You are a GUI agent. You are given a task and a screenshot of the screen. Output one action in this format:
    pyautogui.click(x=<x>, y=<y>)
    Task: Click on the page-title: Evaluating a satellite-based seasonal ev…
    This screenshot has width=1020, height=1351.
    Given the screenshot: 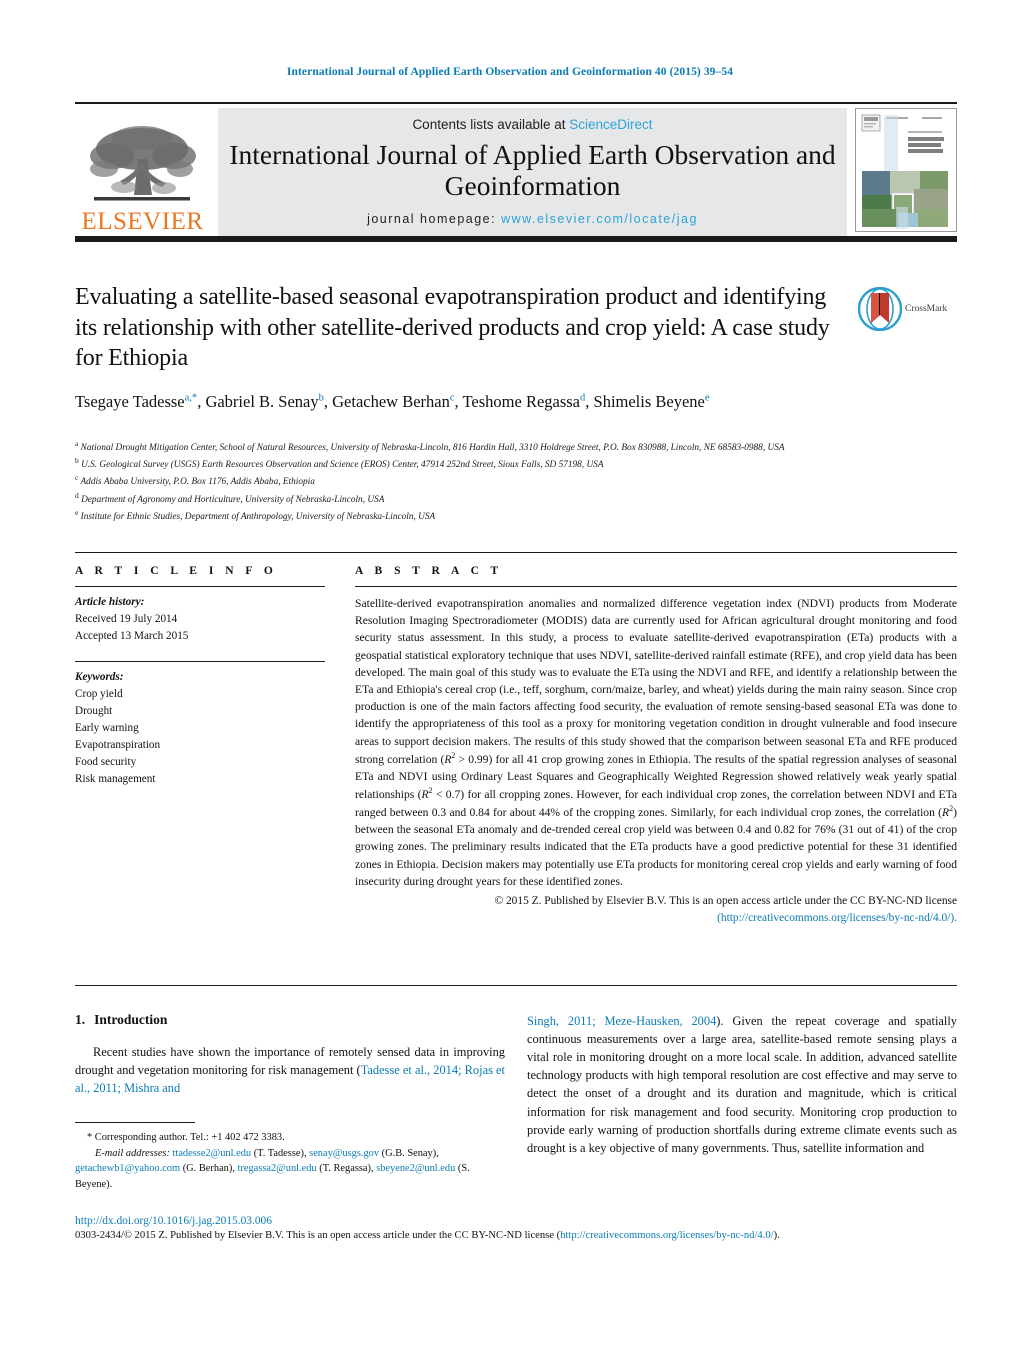 What is the action you would take?
    pyautogui.click(x=452, y=328)
    